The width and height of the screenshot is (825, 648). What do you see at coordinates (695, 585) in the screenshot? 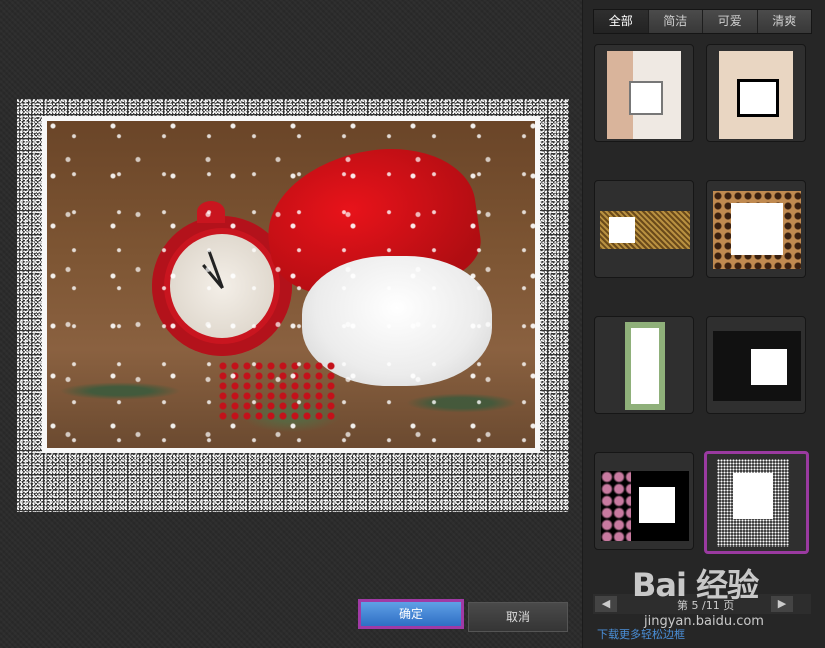
I see `watermark-logo: Bai 经验` at bounding box center [695, 585].